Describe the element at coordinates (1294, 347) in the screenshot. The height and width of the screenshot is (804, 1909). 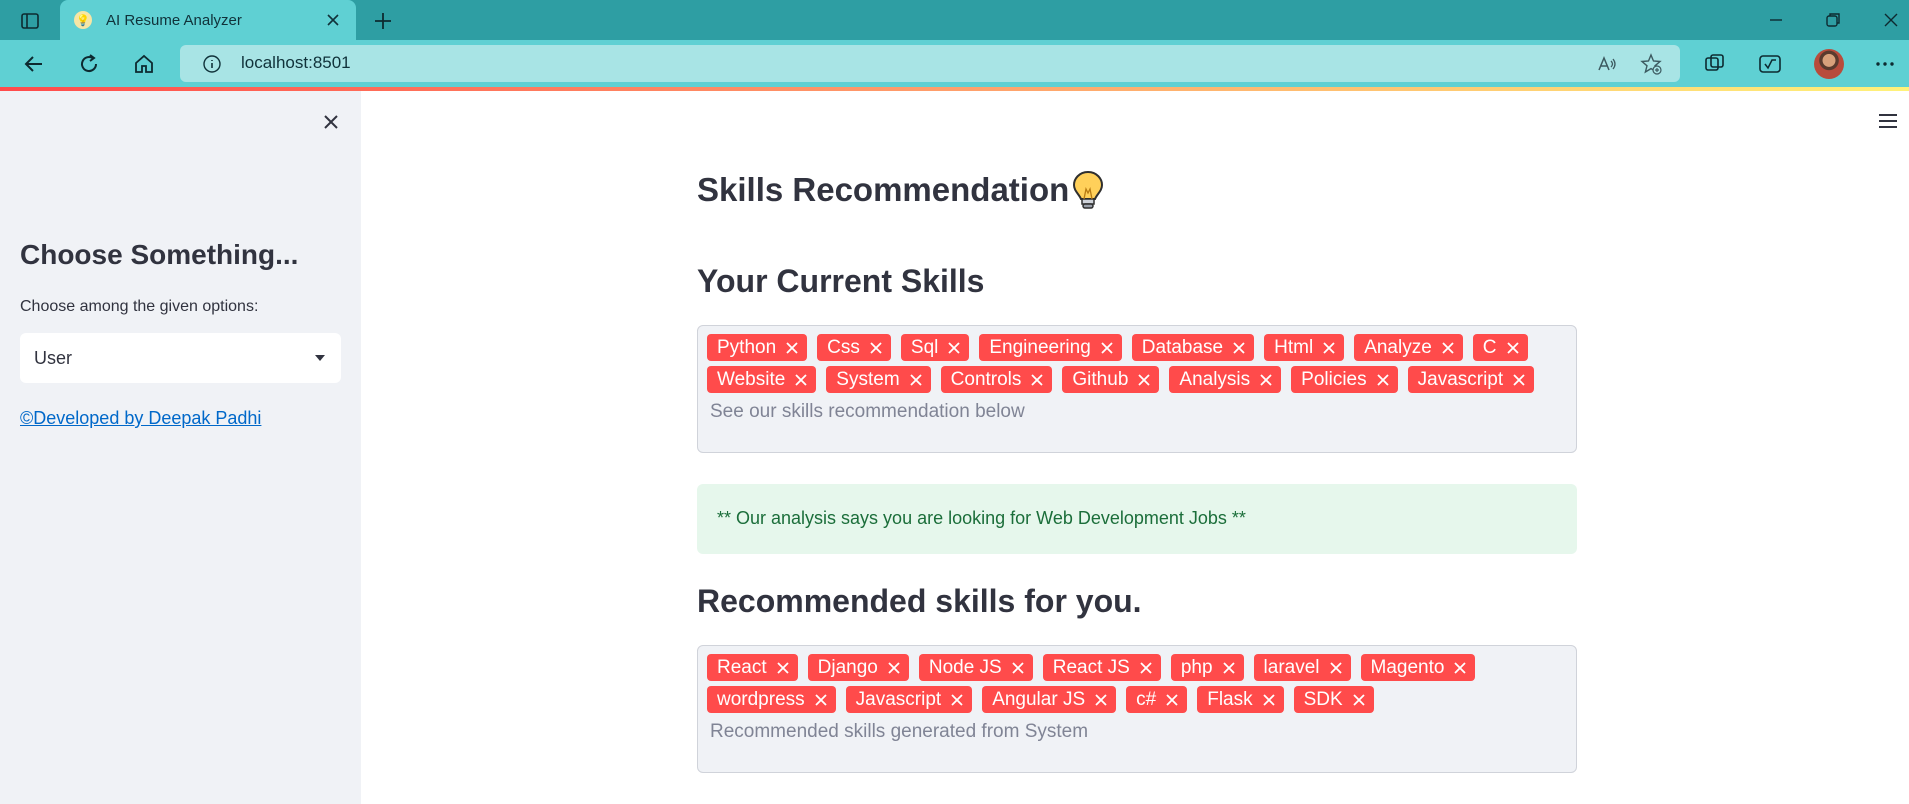
I see `skill-tag-label: Html` at that location.